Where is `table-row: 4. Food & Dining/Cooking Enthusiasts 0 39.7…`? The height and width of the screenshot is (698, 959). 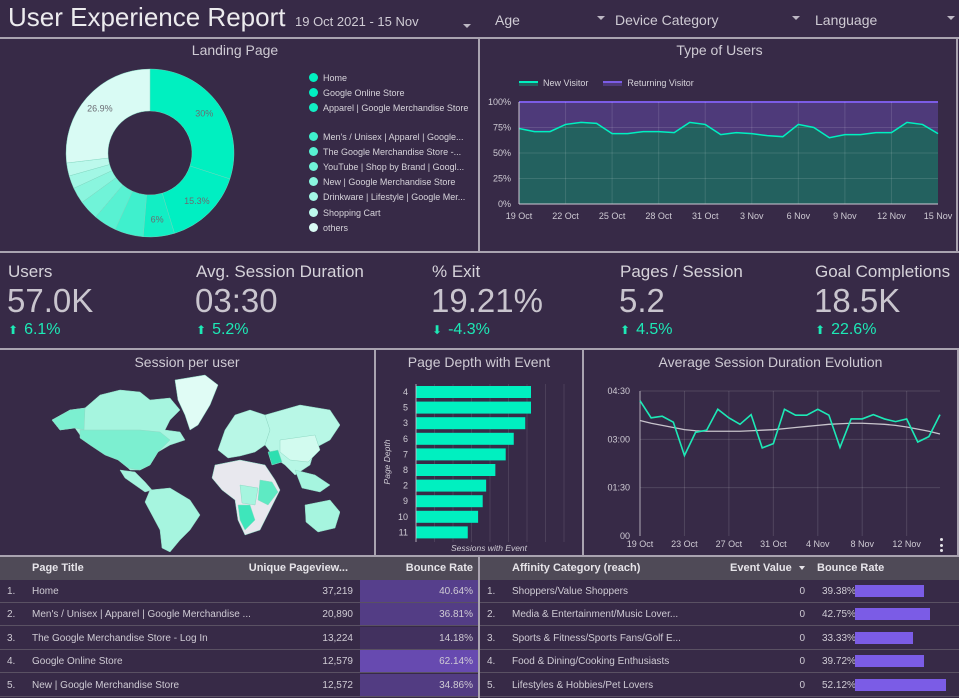 table-row: 4. Food & Dining/Cooking Enthusiasts 0 39.7… is located at coordinates (719, 662).